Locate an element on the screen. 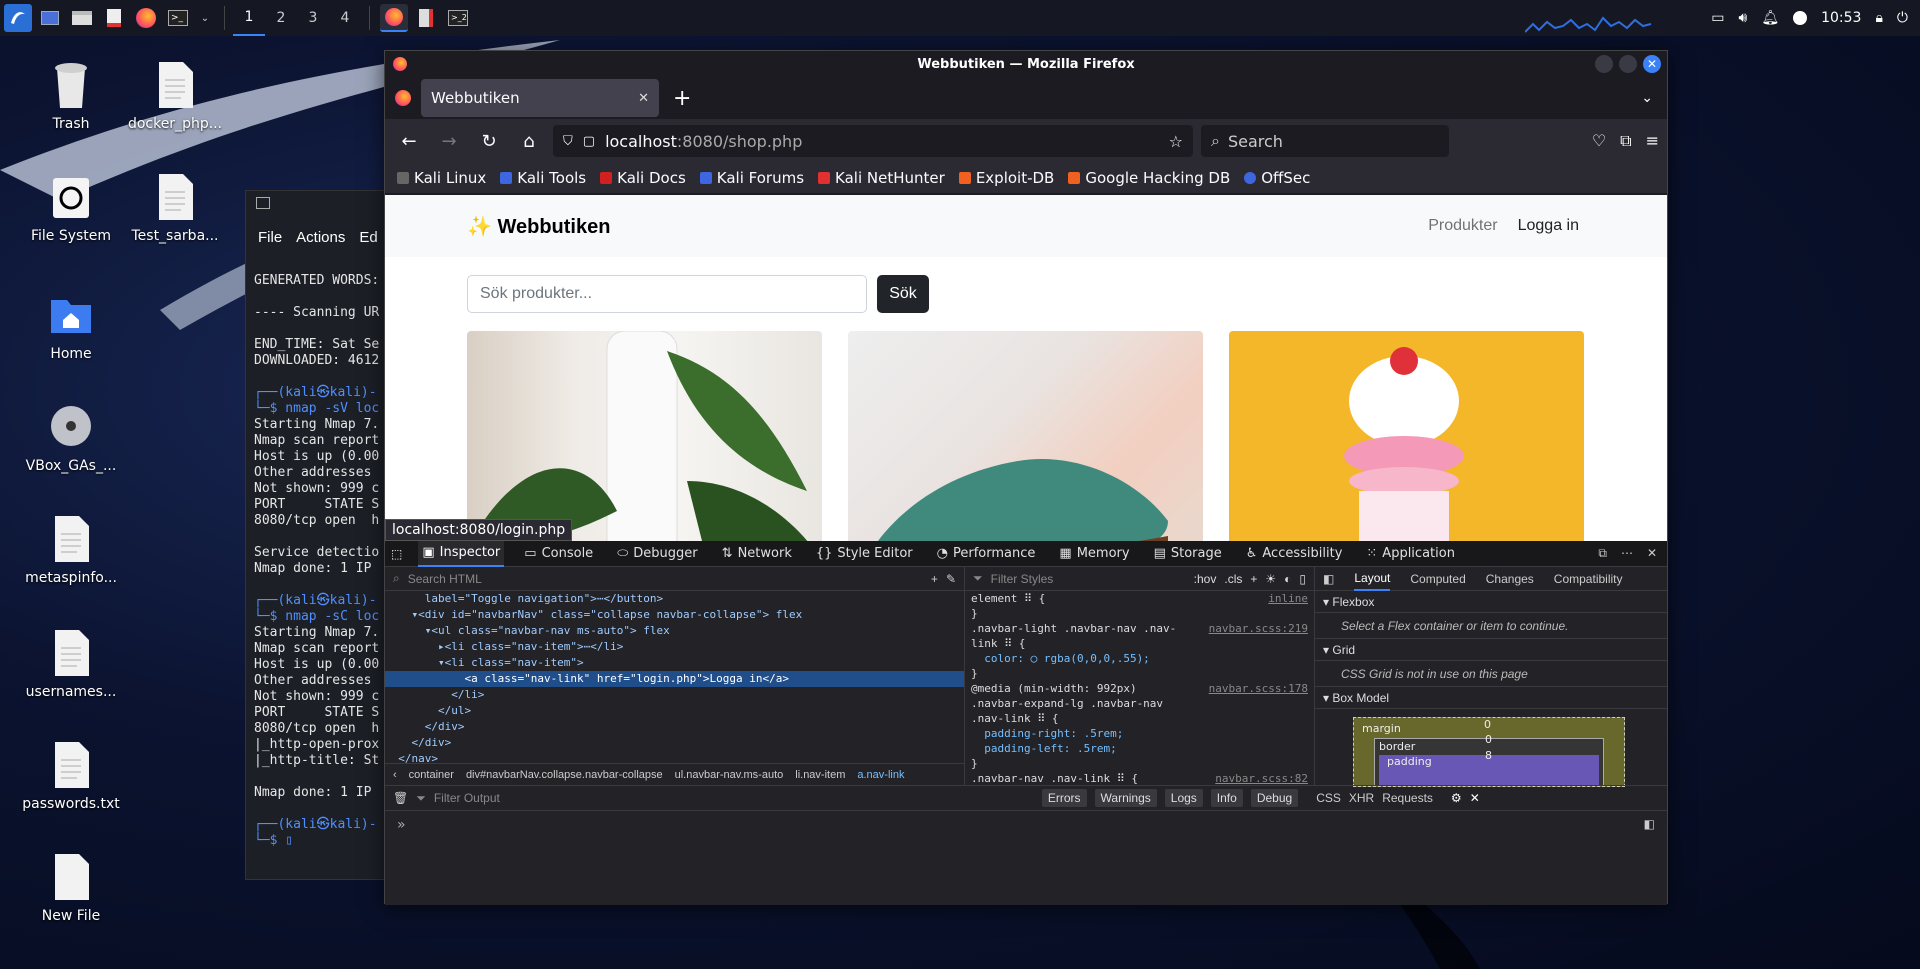 This screenshot has height=969, width=1920. list-tabs-chevron-icon: ⌄ is located at coordinates (1647, 98).